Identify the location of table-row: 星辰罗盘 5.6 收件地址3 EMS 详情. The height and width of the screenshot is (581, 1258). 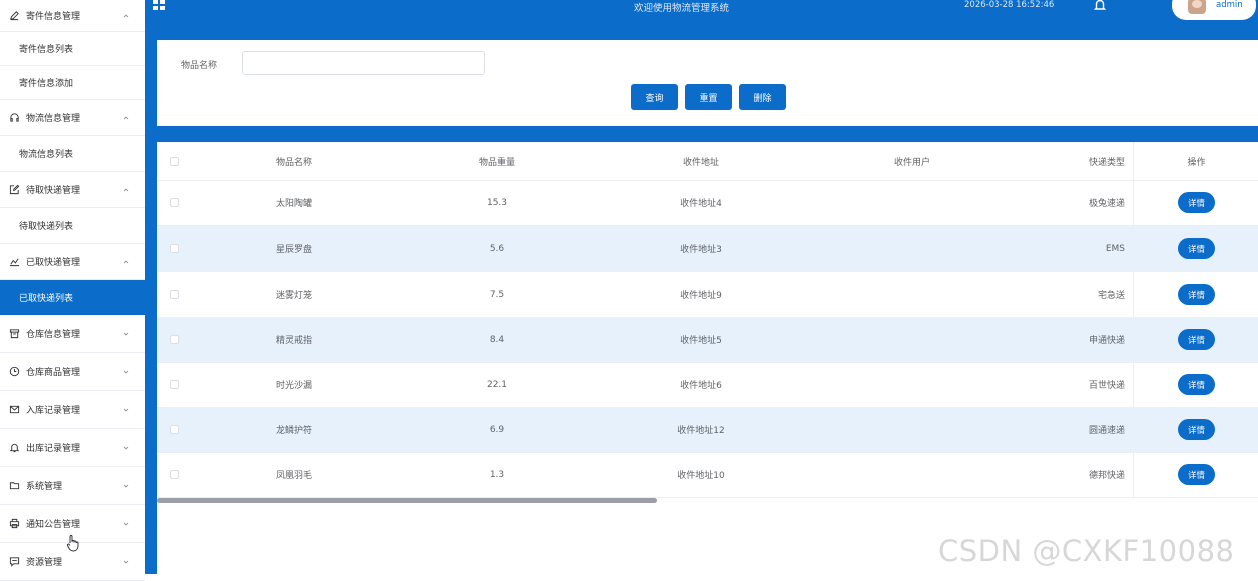
(707, 249).